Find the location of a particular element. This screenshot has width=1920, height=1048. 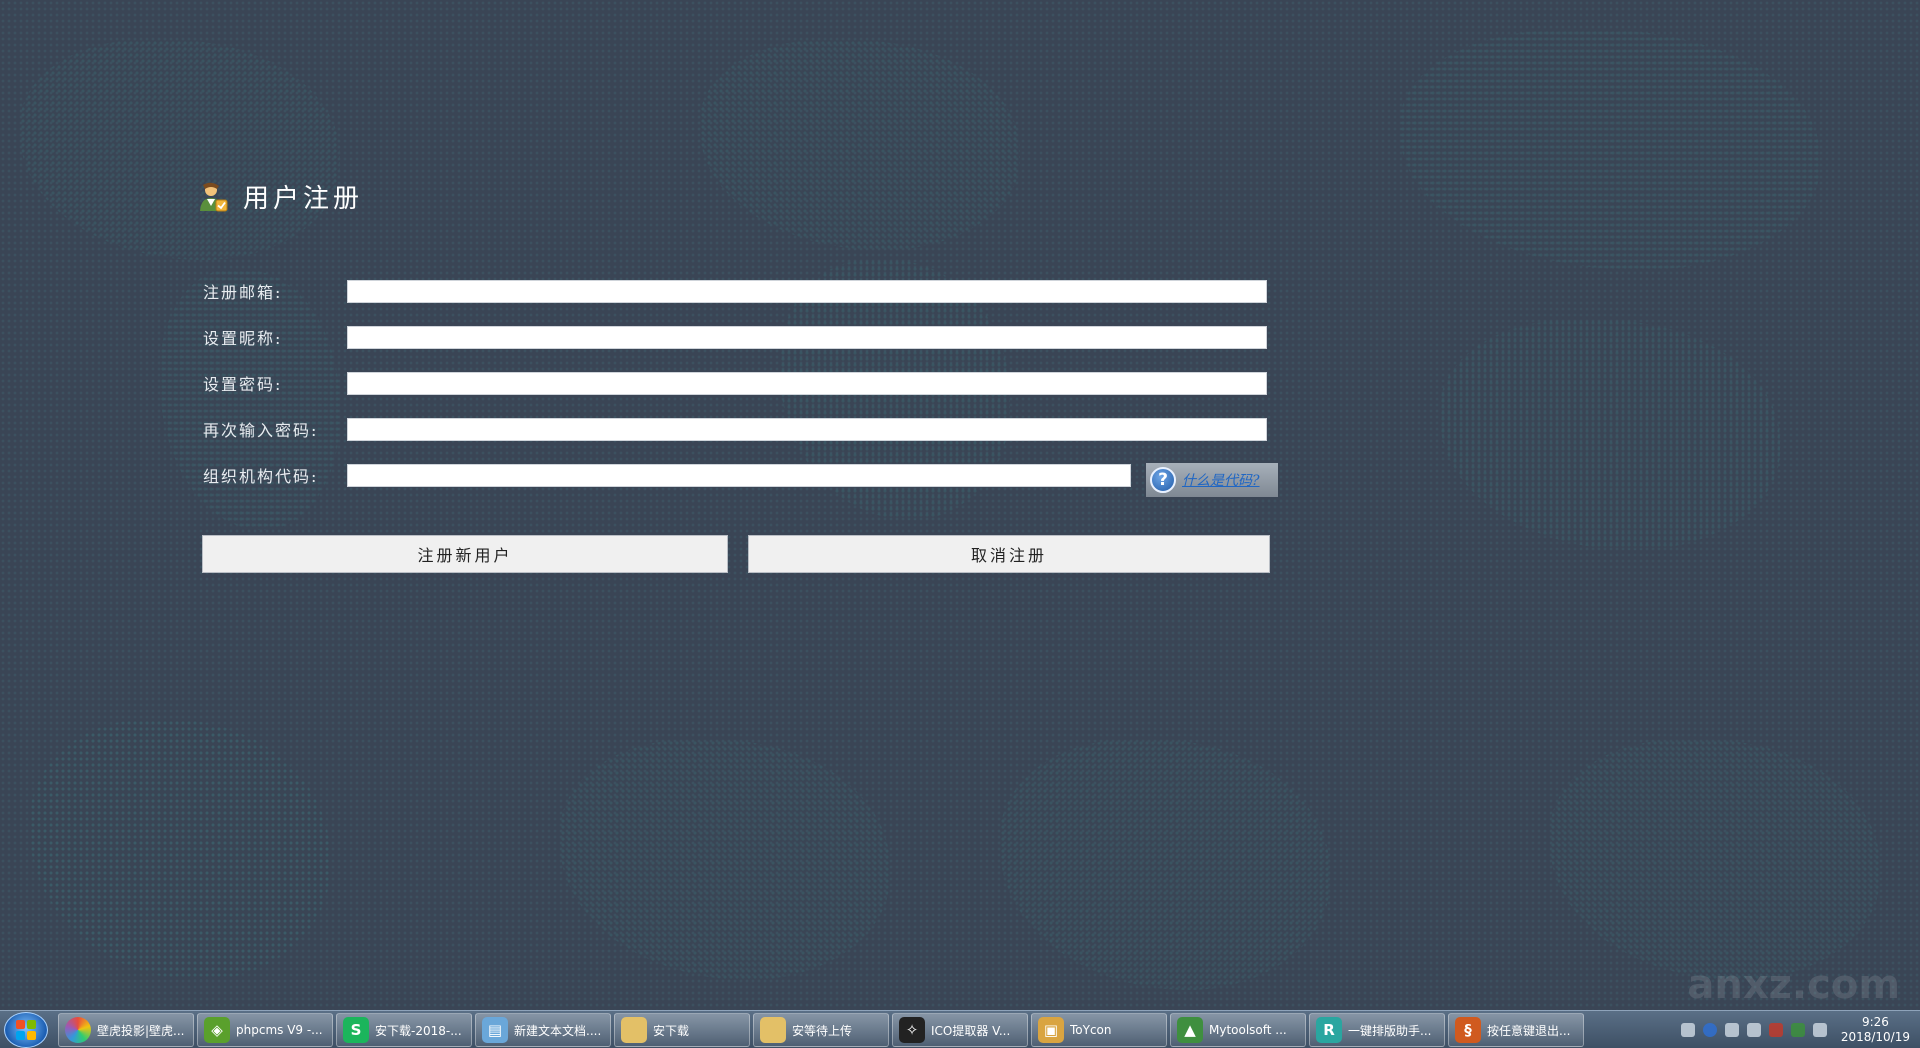

title-row: 用户注册 is located at coordinates (280, 196).